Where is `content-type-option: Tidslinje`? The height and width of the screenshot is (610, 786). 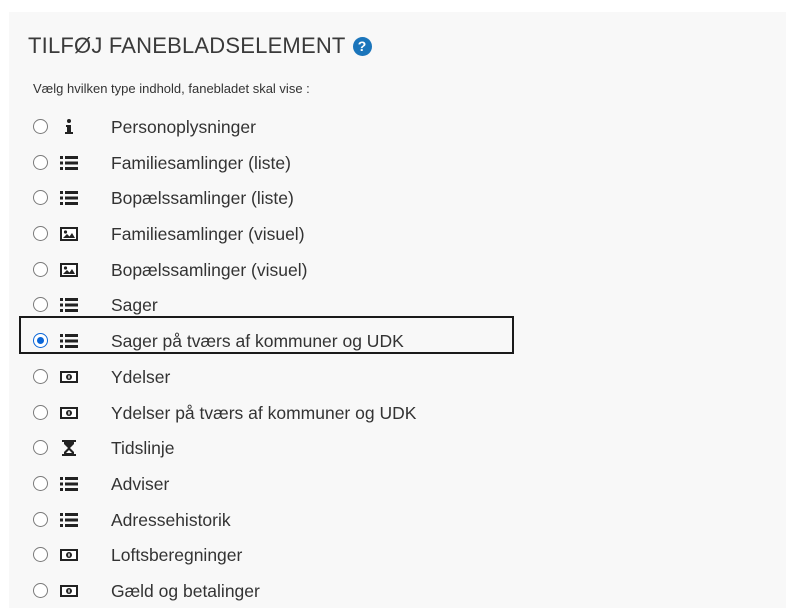
content-type-option: Tidslinje is located at coordinates (393, 449).